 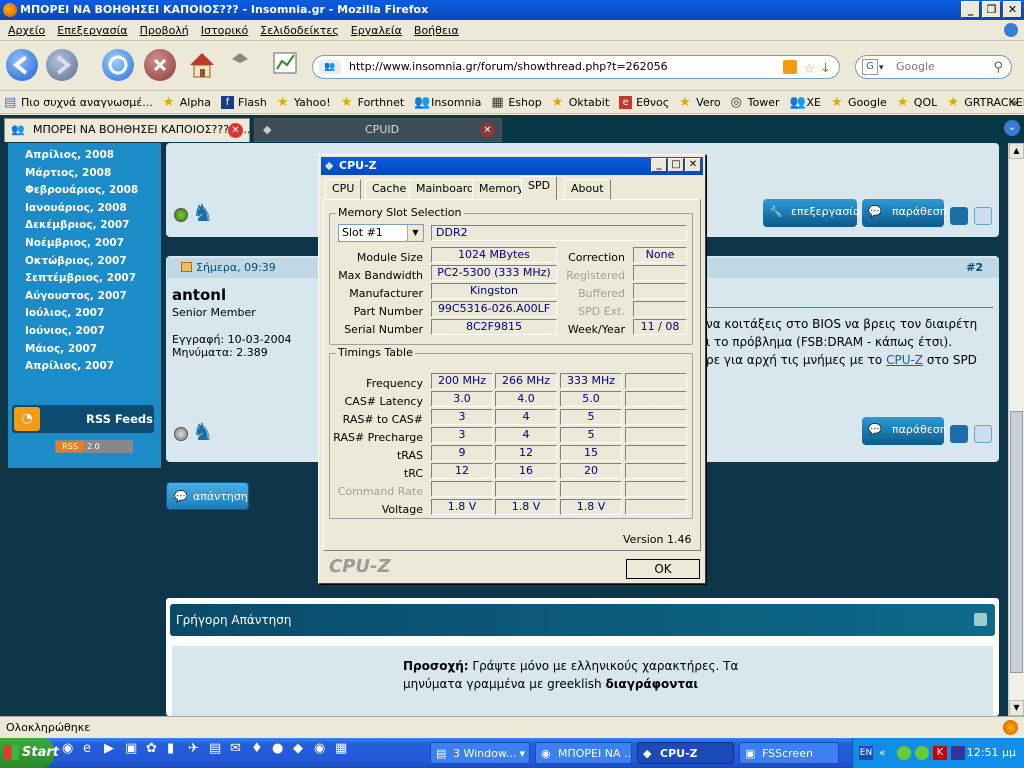 I want to click on archive-link: Οκτώβριος, 2007, so click(x=84, y=262).